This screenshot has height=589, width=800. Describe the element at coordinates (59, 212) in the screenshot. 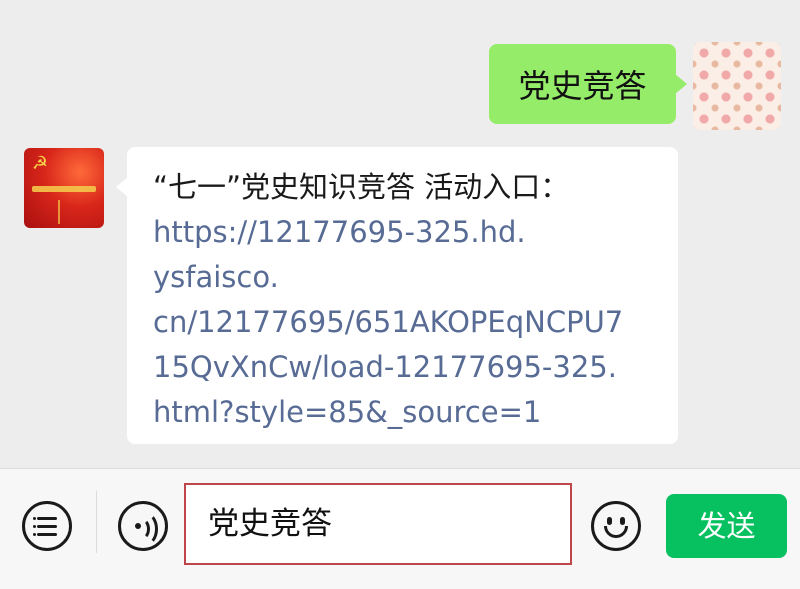

I see `avatar-pole` at that location.